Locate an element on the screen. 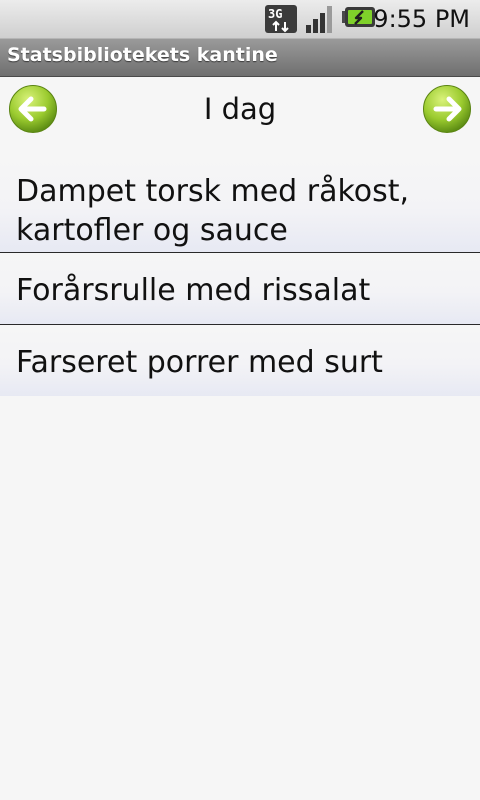 This screenshot has width=480, height=800. menu-item: Farseret porrer med surt is located at coordinates (240, 360).